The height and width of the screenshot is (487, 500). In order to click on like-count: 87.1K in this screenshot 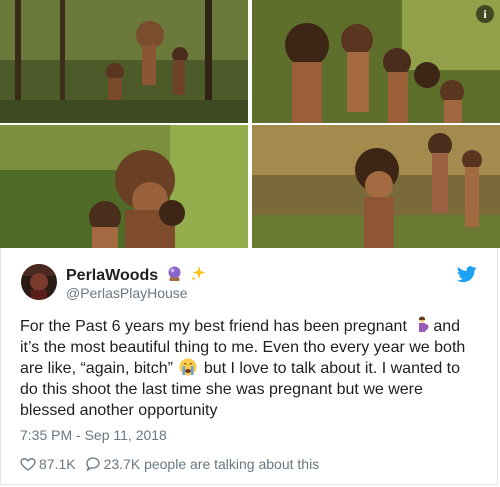, I will do `click(57, 464)`.